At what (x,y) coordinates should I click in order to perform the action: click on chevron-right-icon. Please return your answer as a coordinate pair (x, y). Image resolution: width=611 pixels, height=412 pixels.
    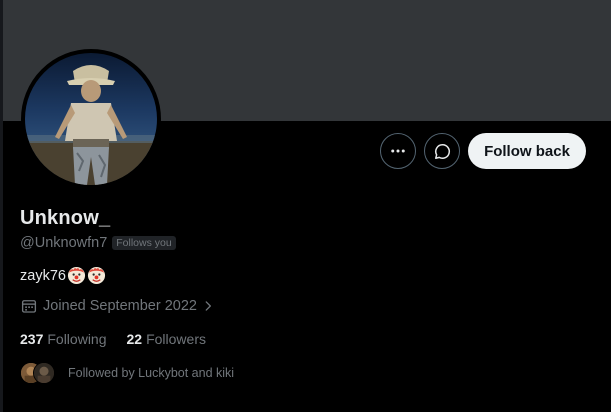
    Looking at the image, I should click on (208, 306).